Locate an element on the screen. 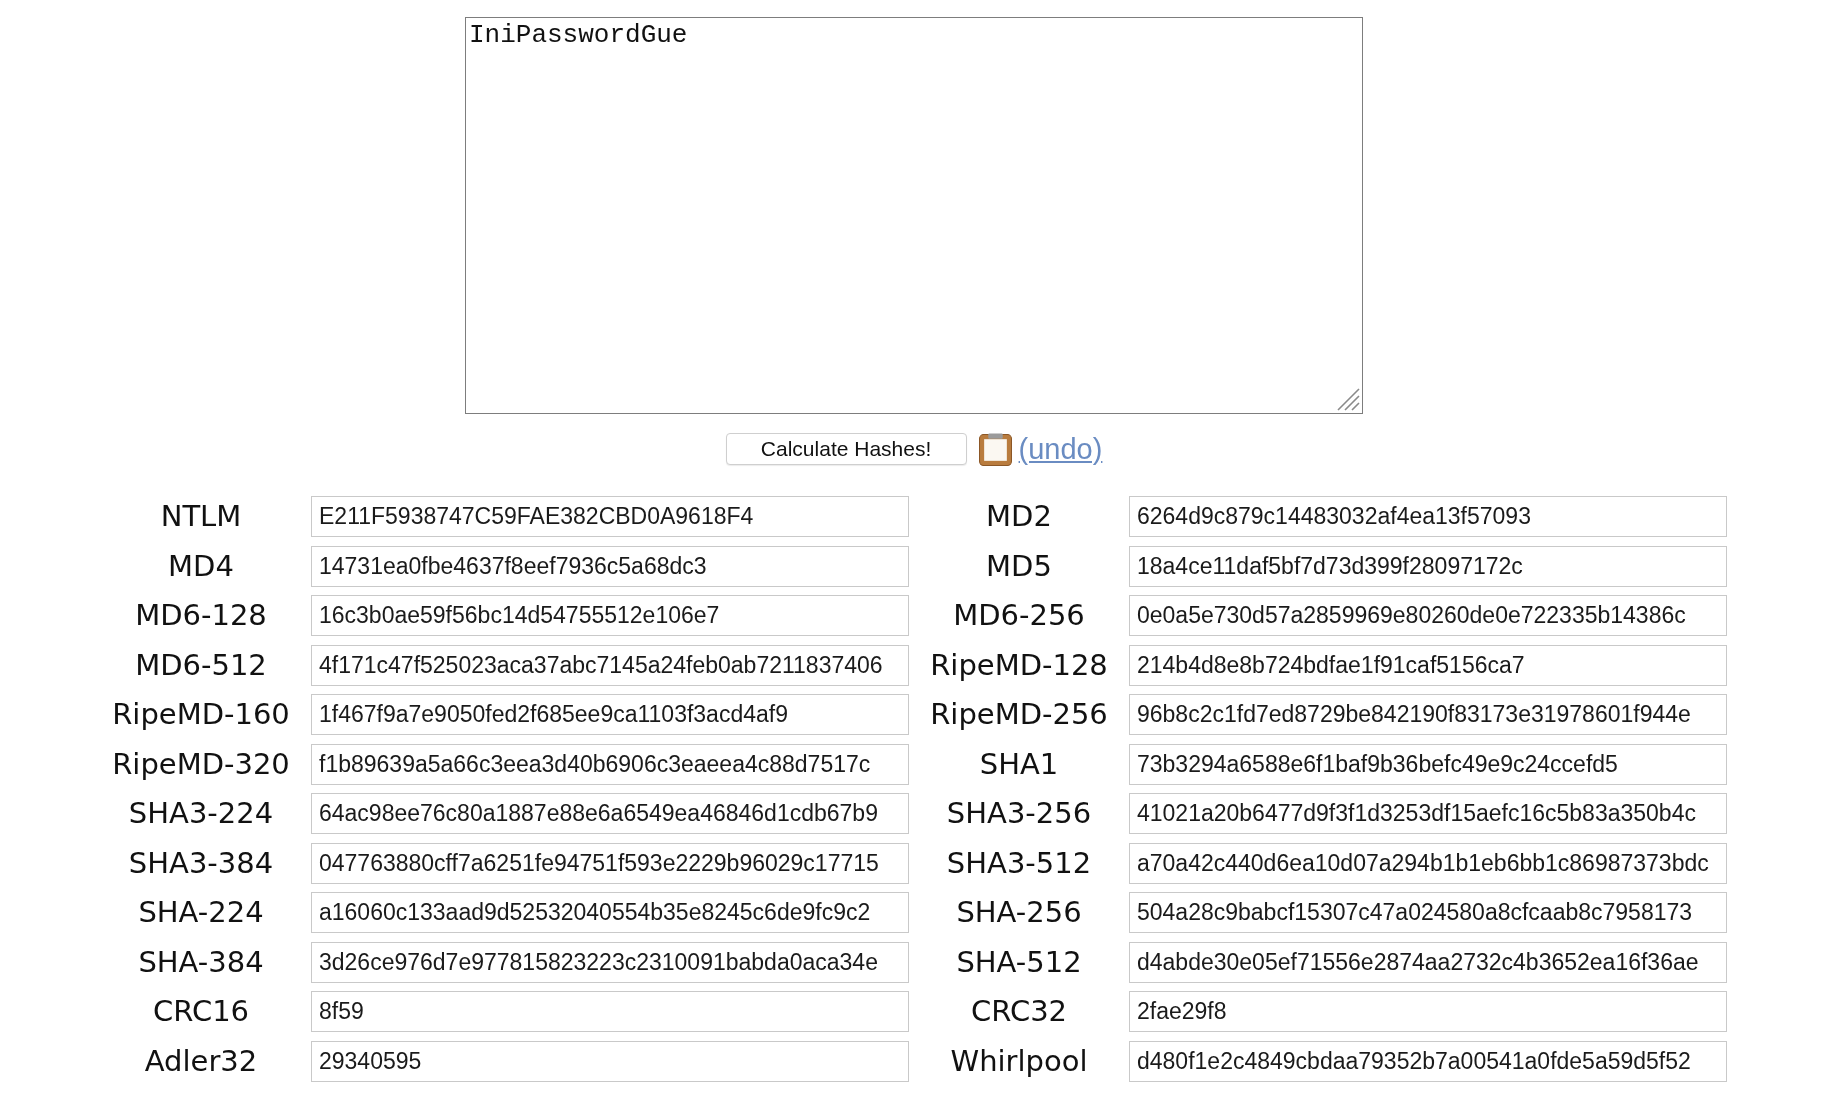  hash-field: 3d26ce976d7e977815823223c2310091babda0aca34e is located at coordinates (610, 962).